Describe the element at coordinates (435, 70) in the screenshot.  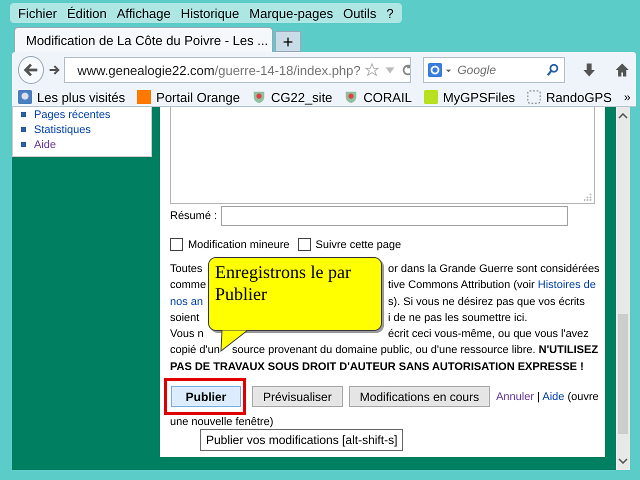
I see `search-engine-icon` at that location.